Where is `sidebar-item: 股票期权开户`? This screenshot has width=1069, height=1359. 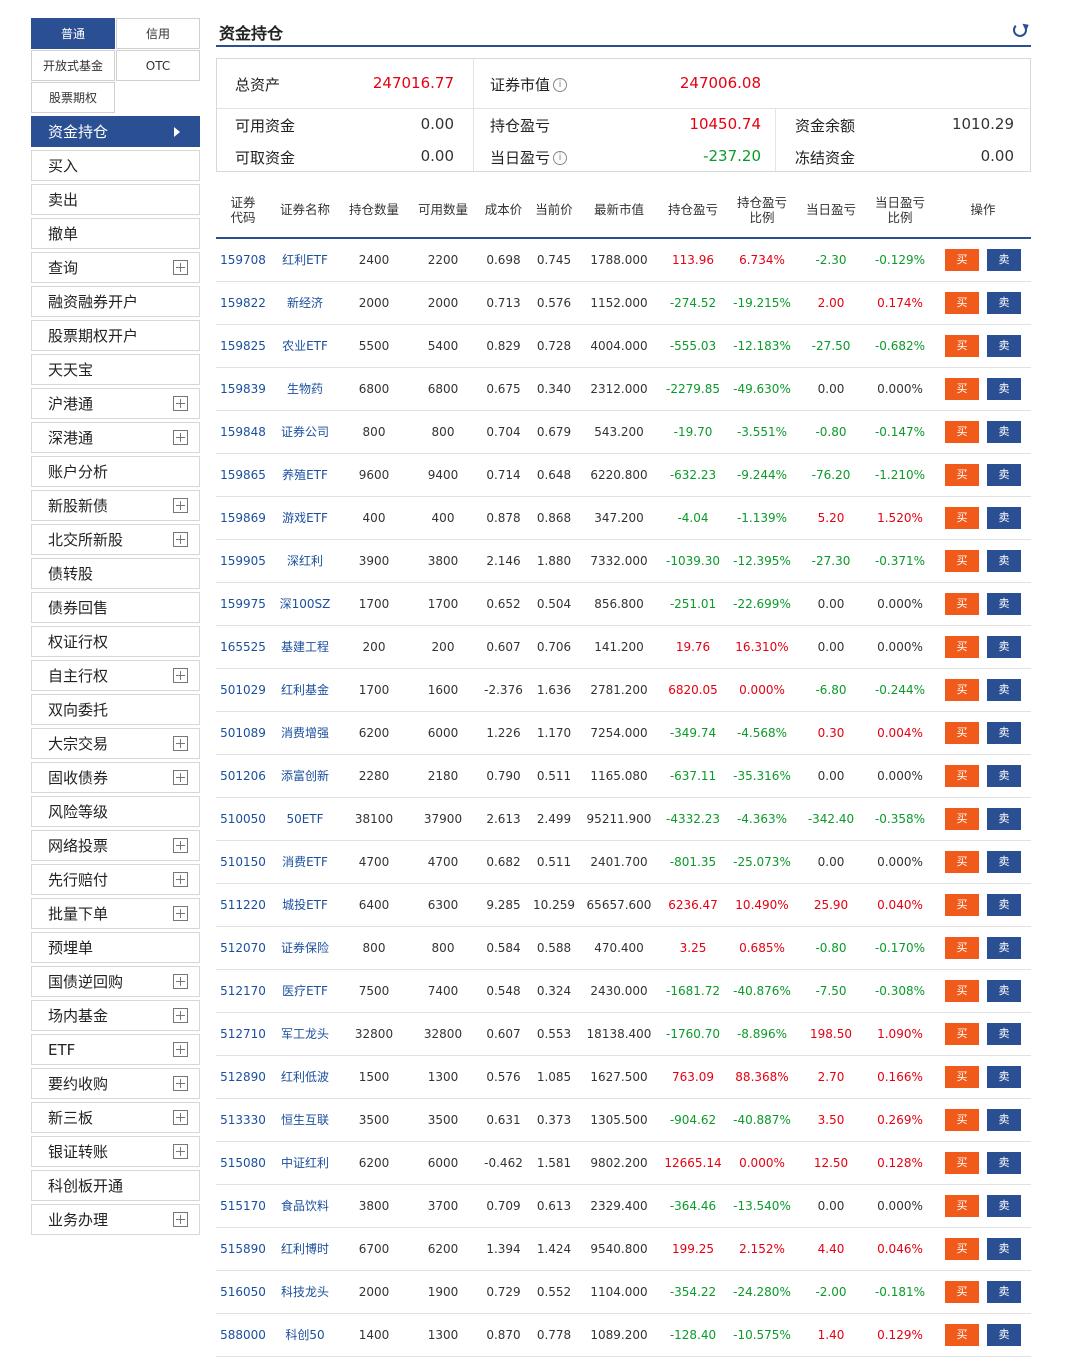 sidebar-item: 股票期权开户 is located at coordinates (115, 335).